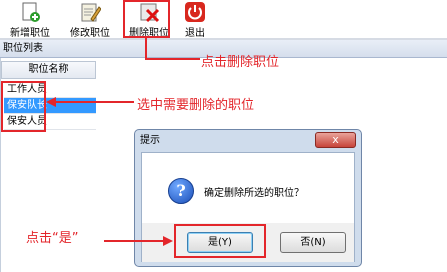 Image resolution: width=447 pixels, height=272 pixels. What do you see at coordinates (150, 140) in the screenshot?
I see `dialog-title: 提示` at bounding box center [150, 140].